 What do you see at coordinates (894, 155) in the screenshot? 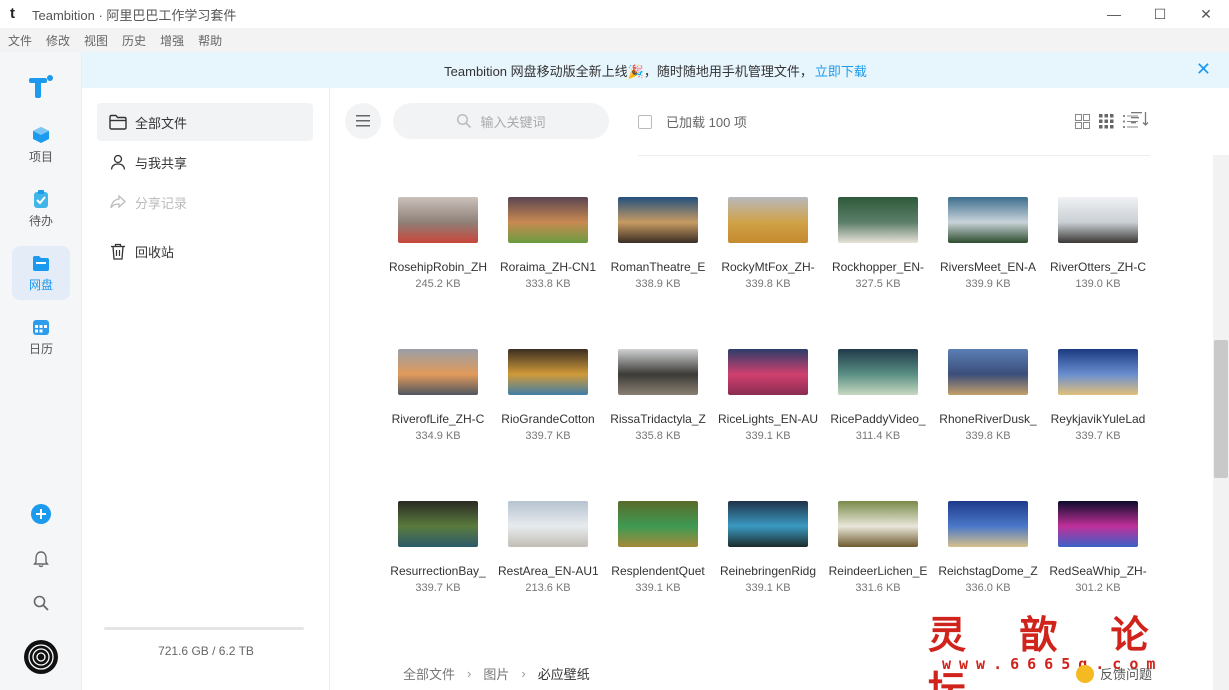
I see `divider` at bounding box center [894, 155].